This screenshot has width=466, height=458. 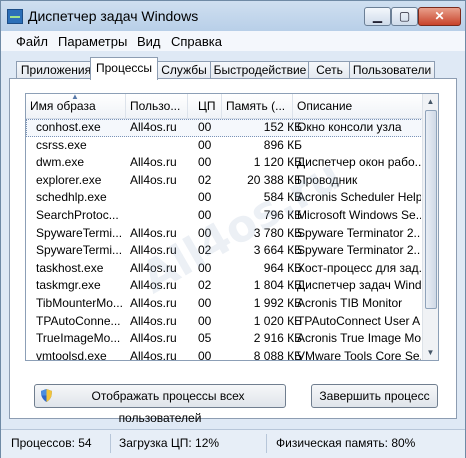 What do you see at coordinates (224, 146) in the screenshot?
I see `table-row: csrss.exe 00 896 КБ` at bounding box center [224, 146].